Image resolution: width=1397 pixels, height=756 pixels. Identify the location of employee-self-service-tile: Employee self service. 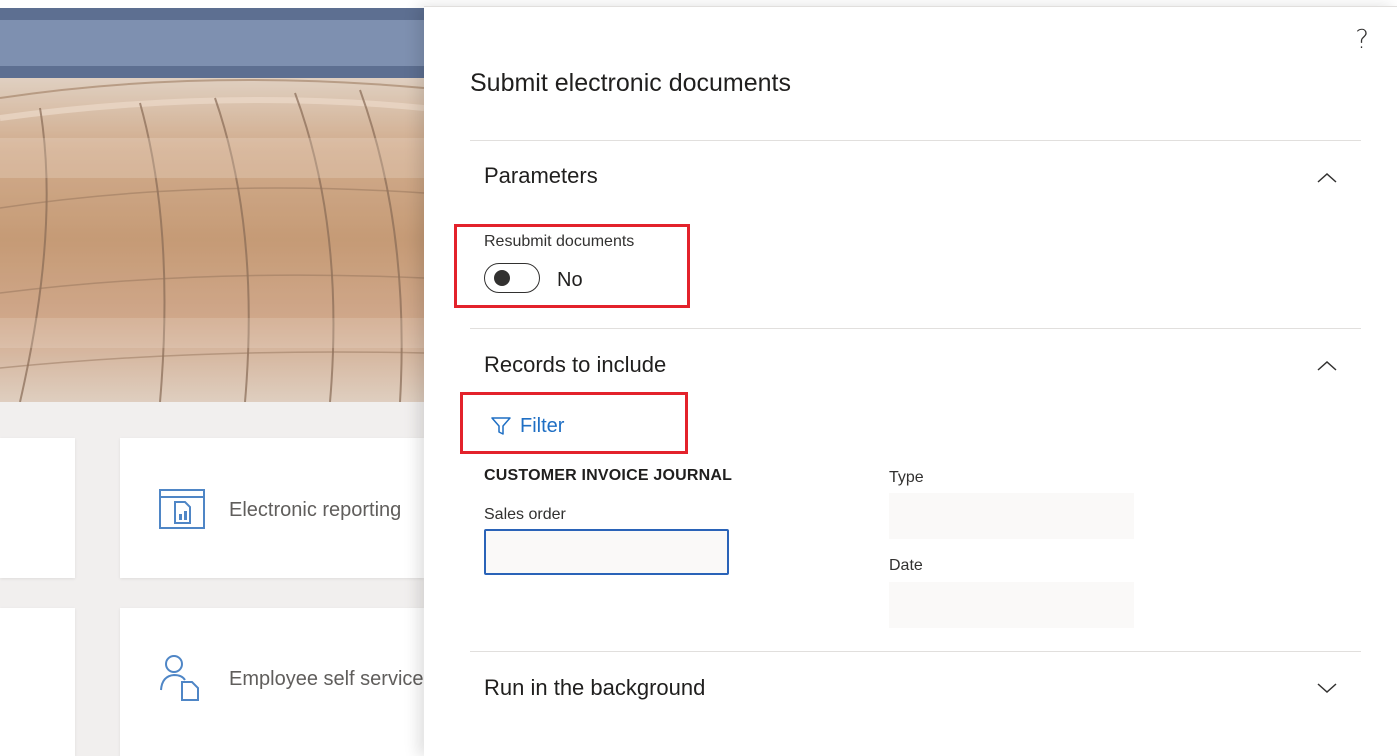
(272, 682).